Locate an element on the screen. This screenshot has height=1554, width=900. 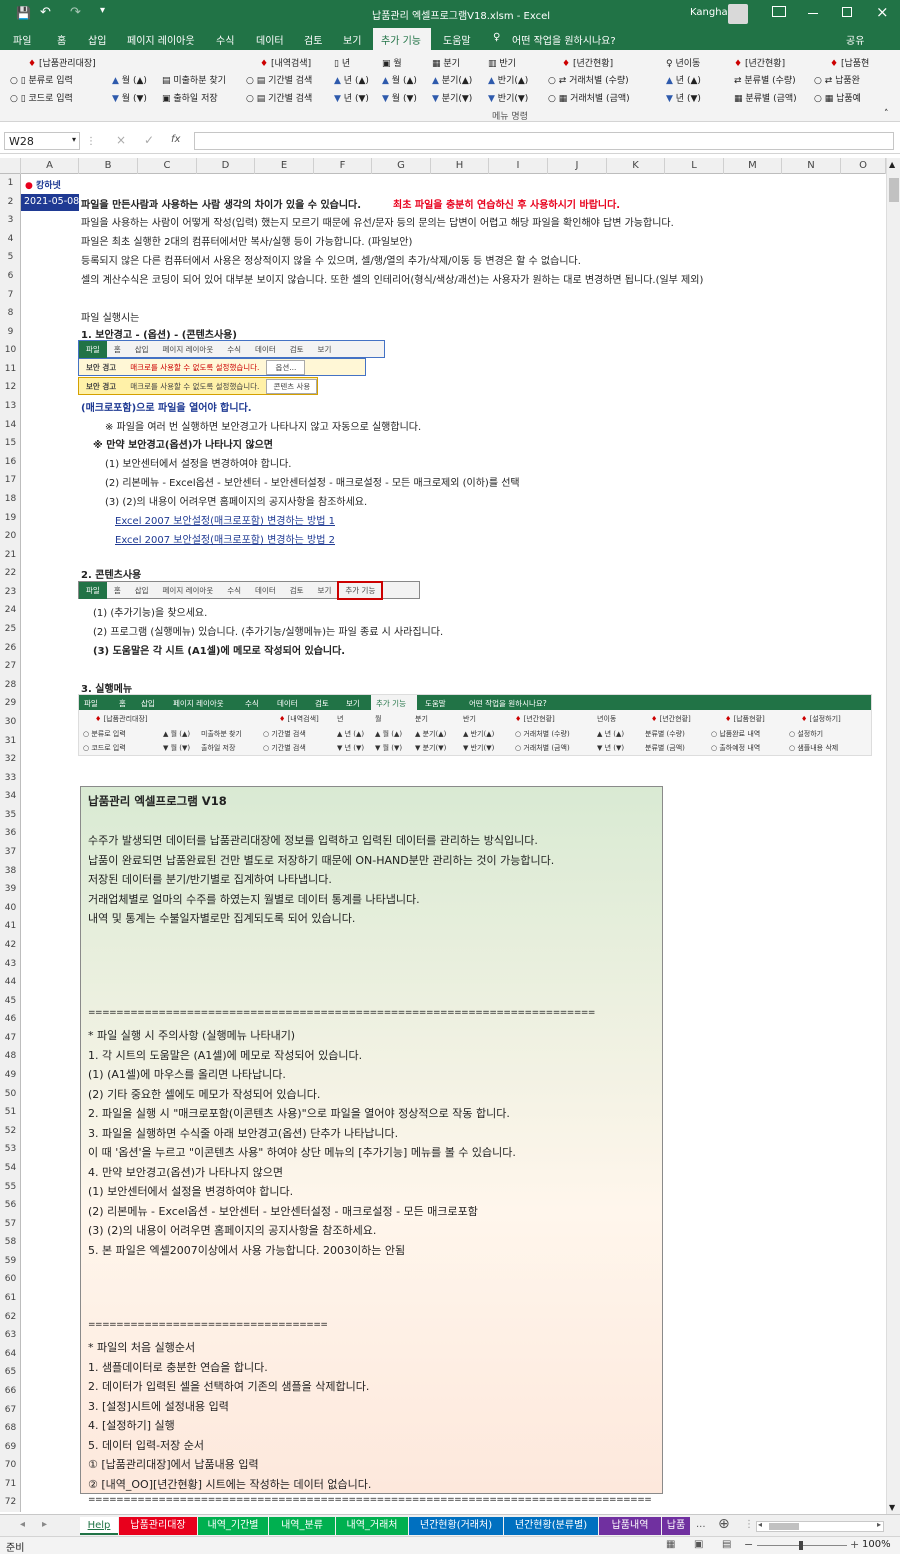
row-header: 7 is located at coordinates (10, 295).